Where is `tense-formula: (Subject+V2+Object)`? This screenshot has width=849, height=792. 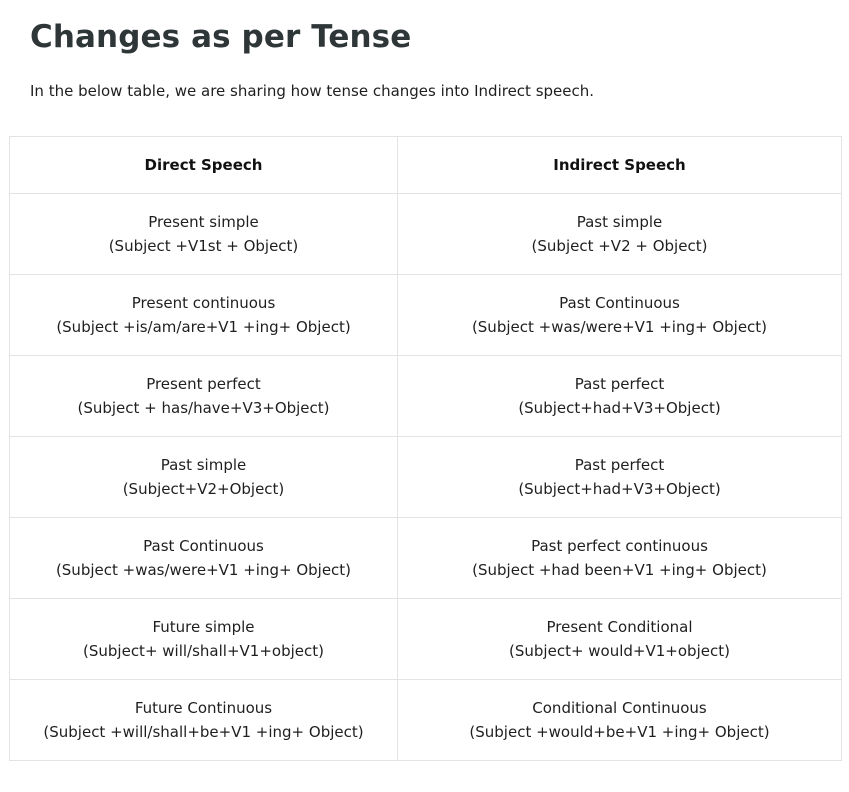 tense-formula: (Subject+V2+Object) is located at coordinates (203, 489).